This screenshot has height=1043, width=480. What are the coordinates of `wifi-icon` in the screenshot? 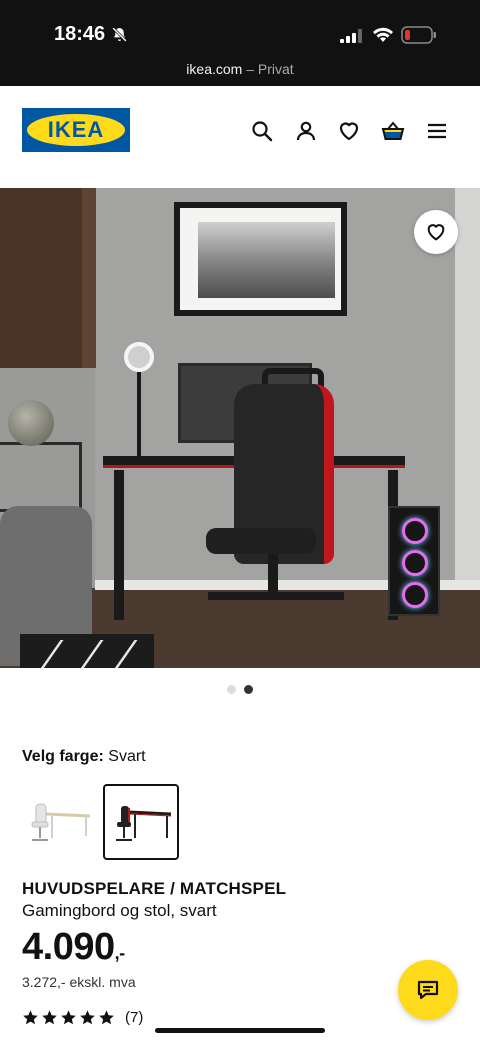 It's located at (383, 34).